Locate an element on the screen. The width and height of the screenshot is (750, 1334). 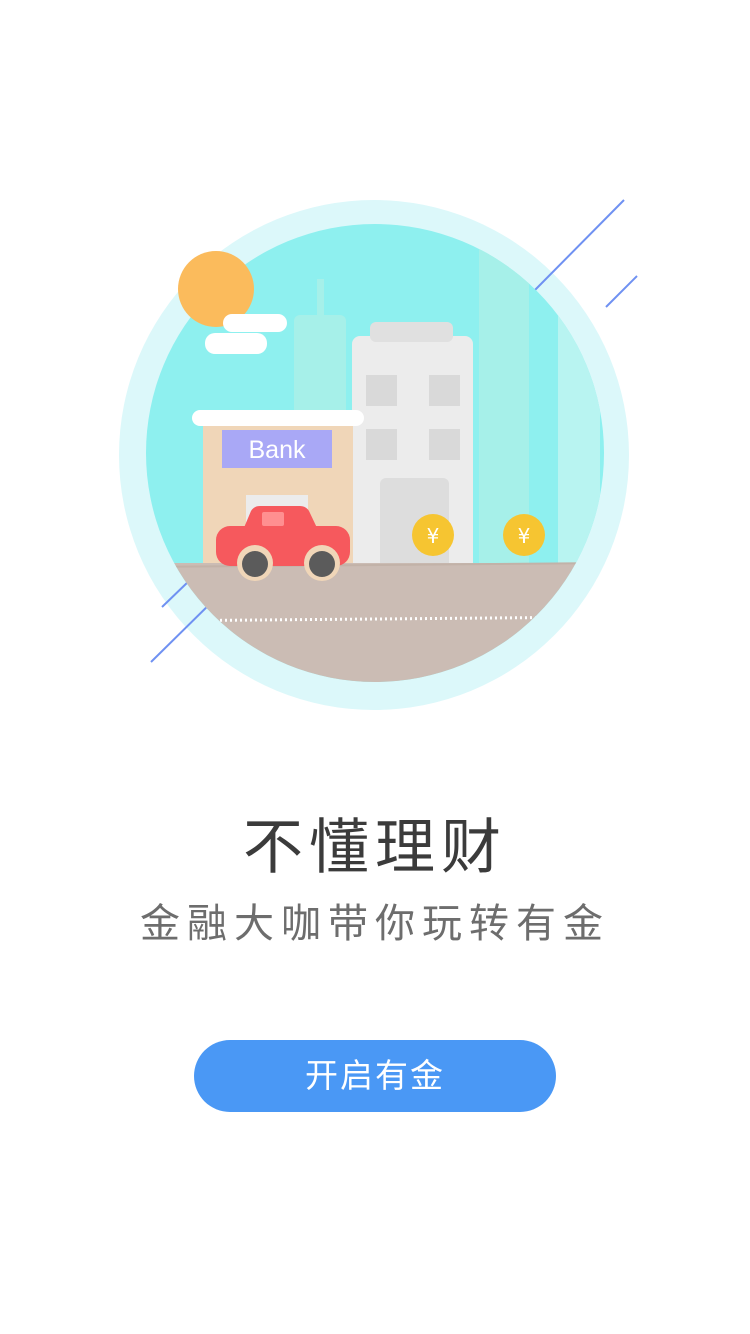
onboarding-title: 不懂理财 is located at coordinates (375, 848).